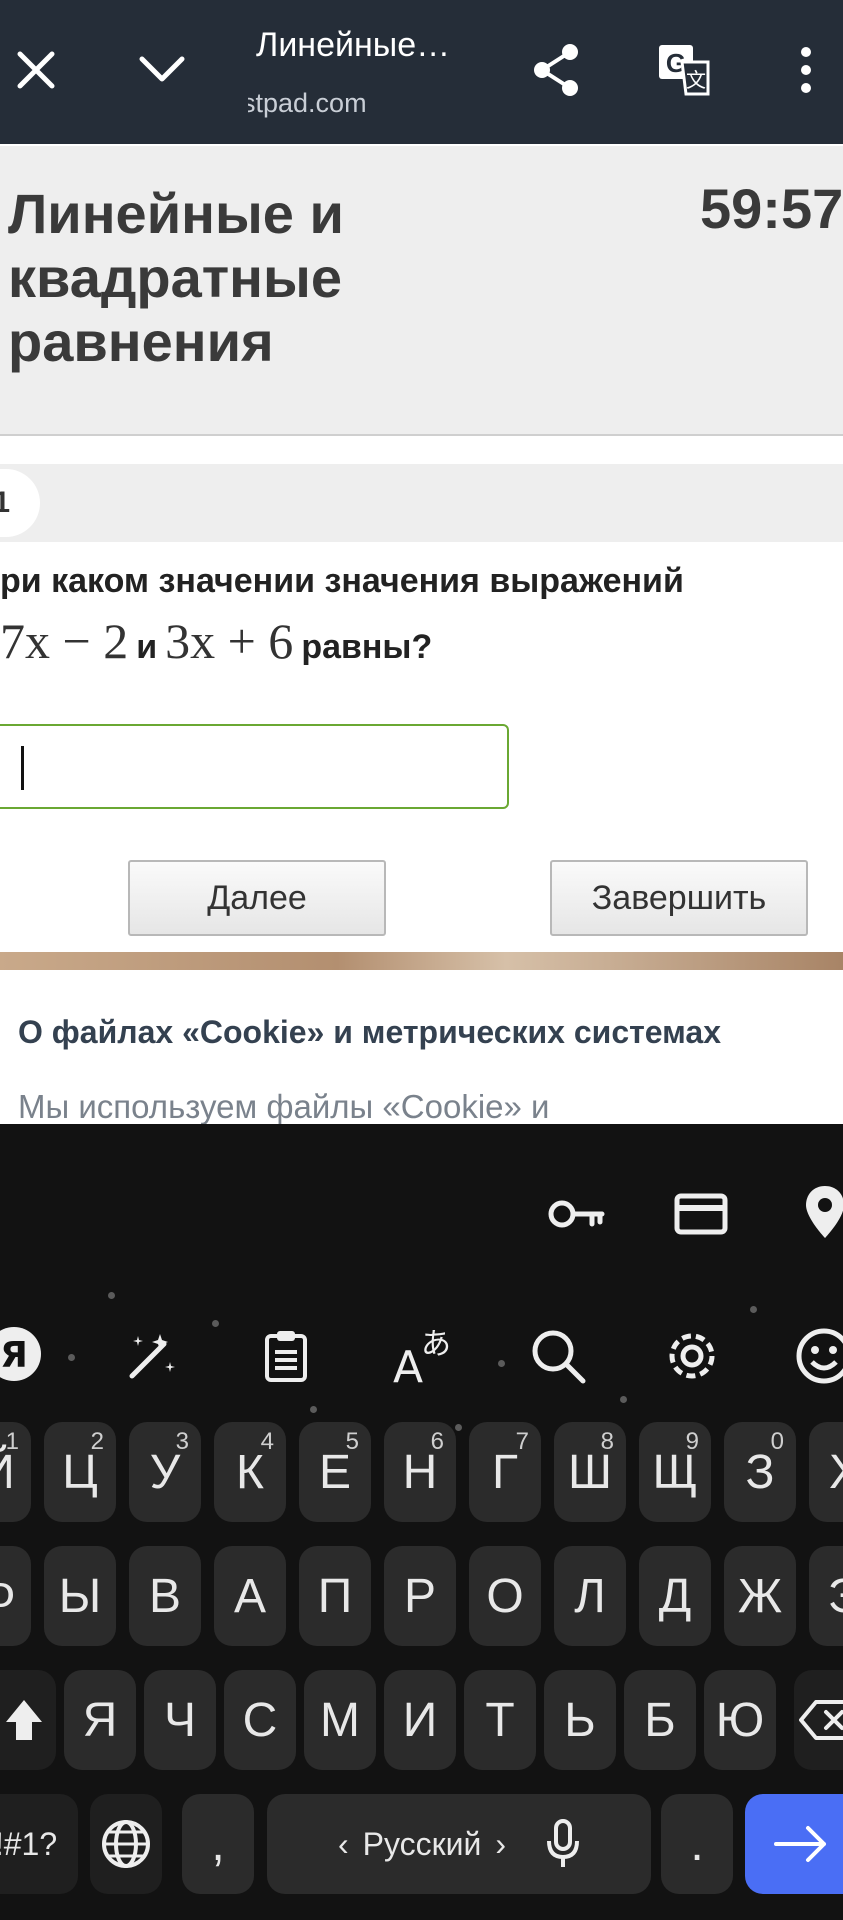  I want to click on close-icon, so click(36, 70).